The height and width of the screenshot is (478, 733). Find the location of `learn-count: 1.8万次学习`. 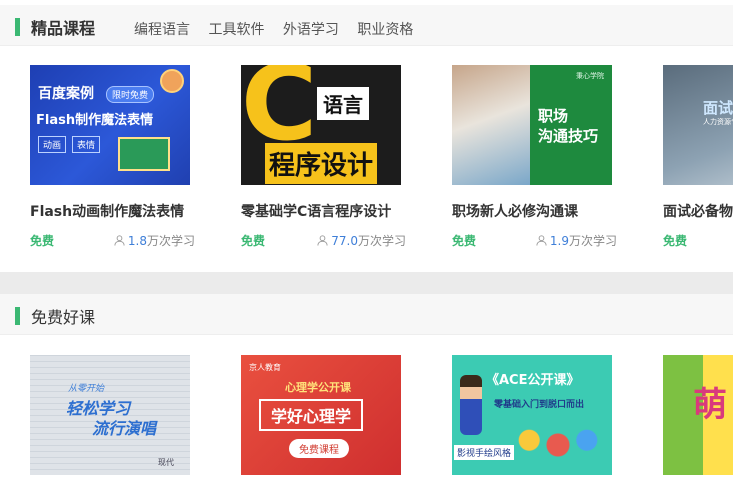

learn-count: 1.8万次学习 is located at coordinates (154, 240).